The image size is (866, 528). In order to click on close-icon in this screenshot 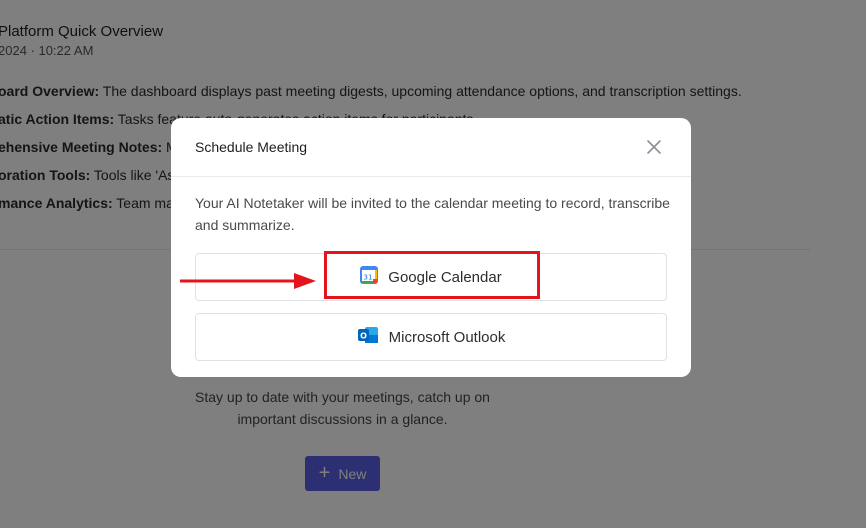, I will do `click(654, 147)`.